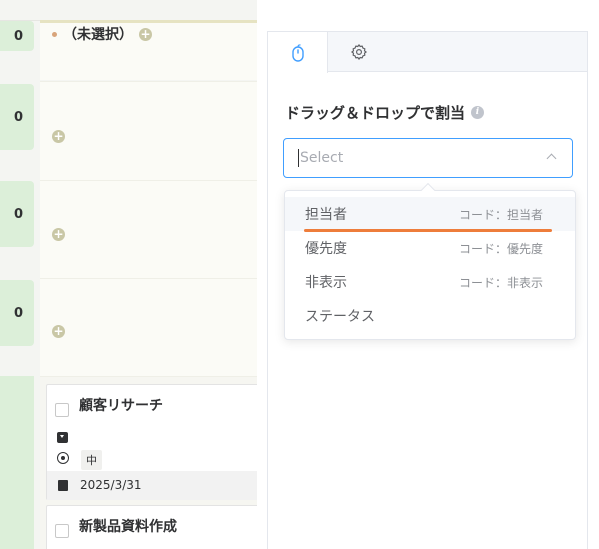 The width and height of the screenshot is (599, 549). What do you see at coordinates (340, 317) in the screenshot?
I see `option-label: ステータス` at bounding box center [340, 317].